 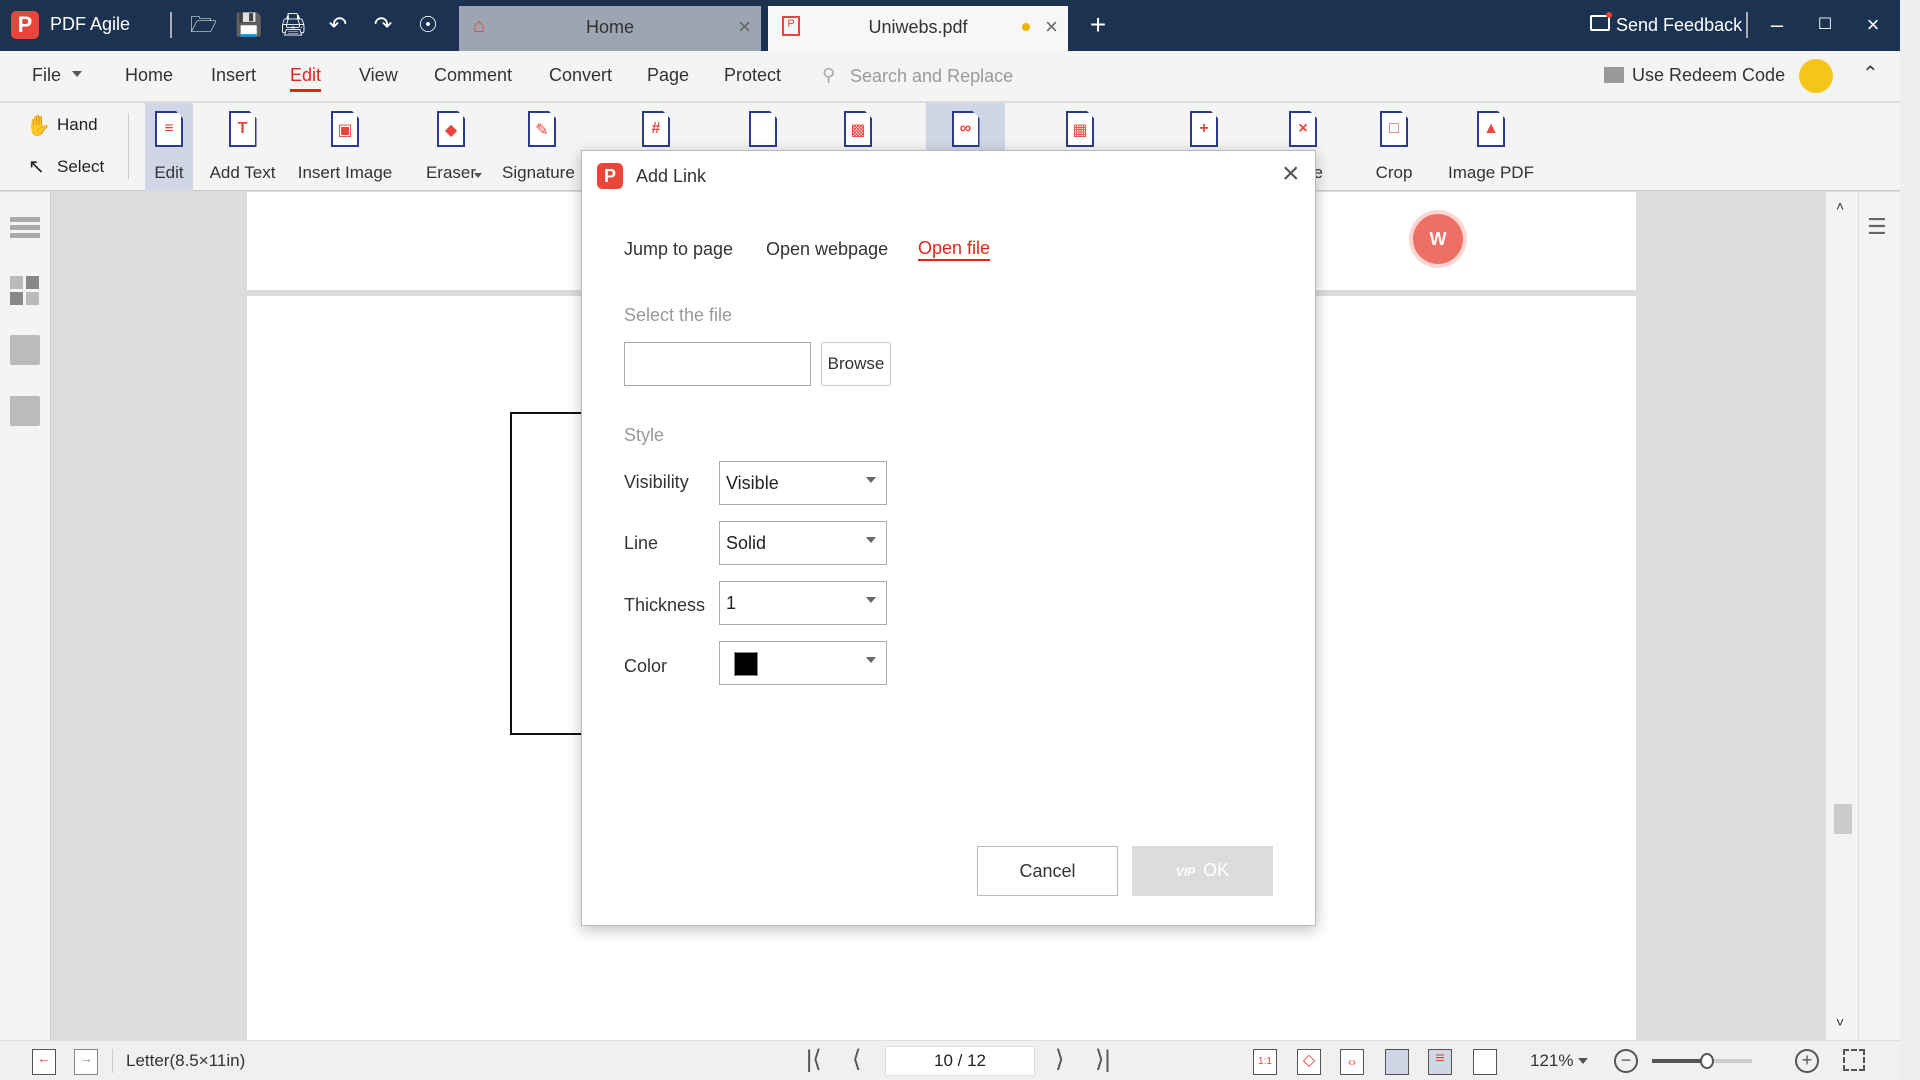 I want to click on tool-signature: ✎ Signature, so click(x=542, y=147).